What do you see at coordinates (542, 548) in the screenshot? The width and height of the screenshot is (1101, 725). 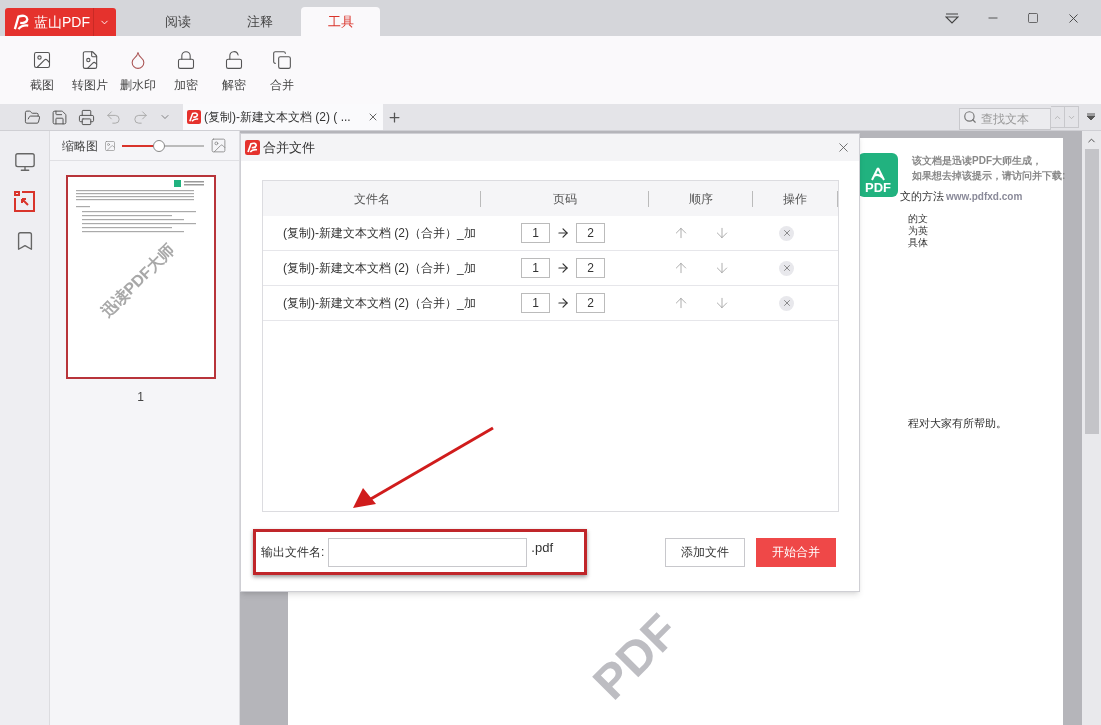 I see `file-extension: .pdf` at bounding box center [542, 548].